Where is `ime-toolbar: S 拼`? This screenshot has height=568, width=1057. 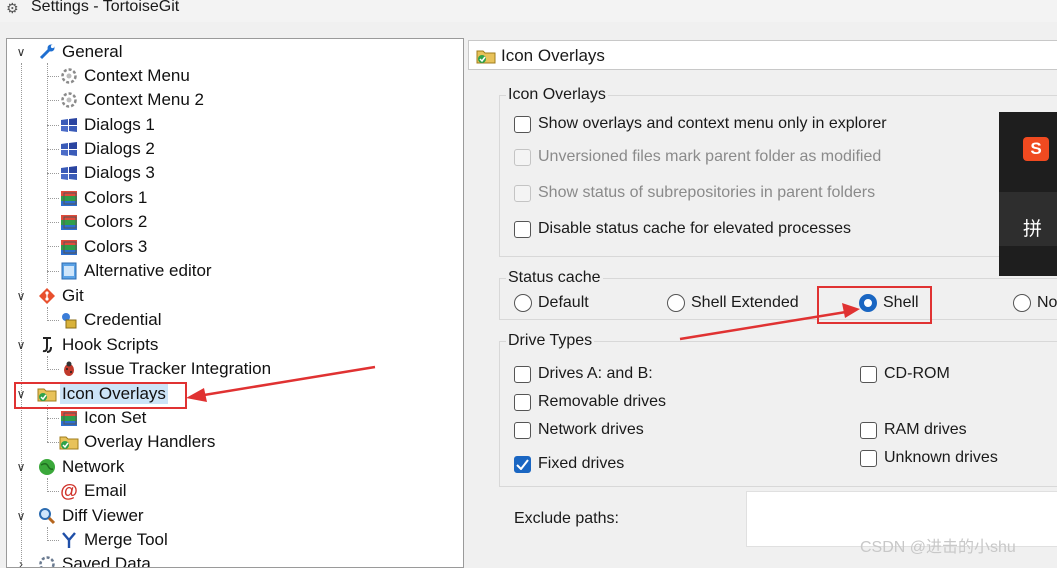
ime-toolbar: S 拼 is located at coordinates (1028, 194).